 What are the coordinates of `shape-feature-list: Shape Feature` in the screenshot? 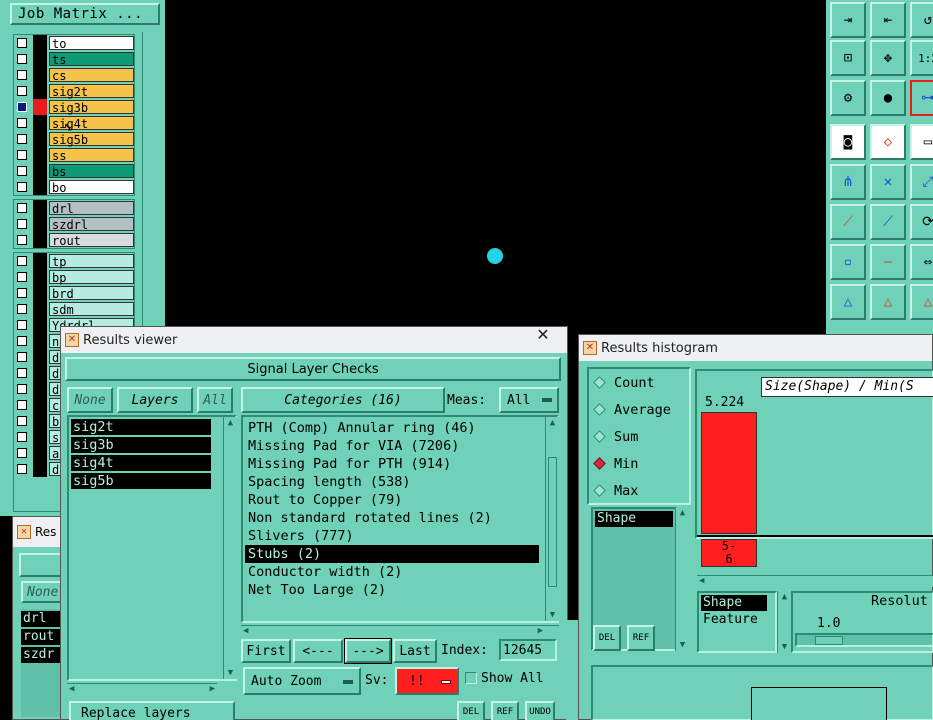 It's located at (737, 622).